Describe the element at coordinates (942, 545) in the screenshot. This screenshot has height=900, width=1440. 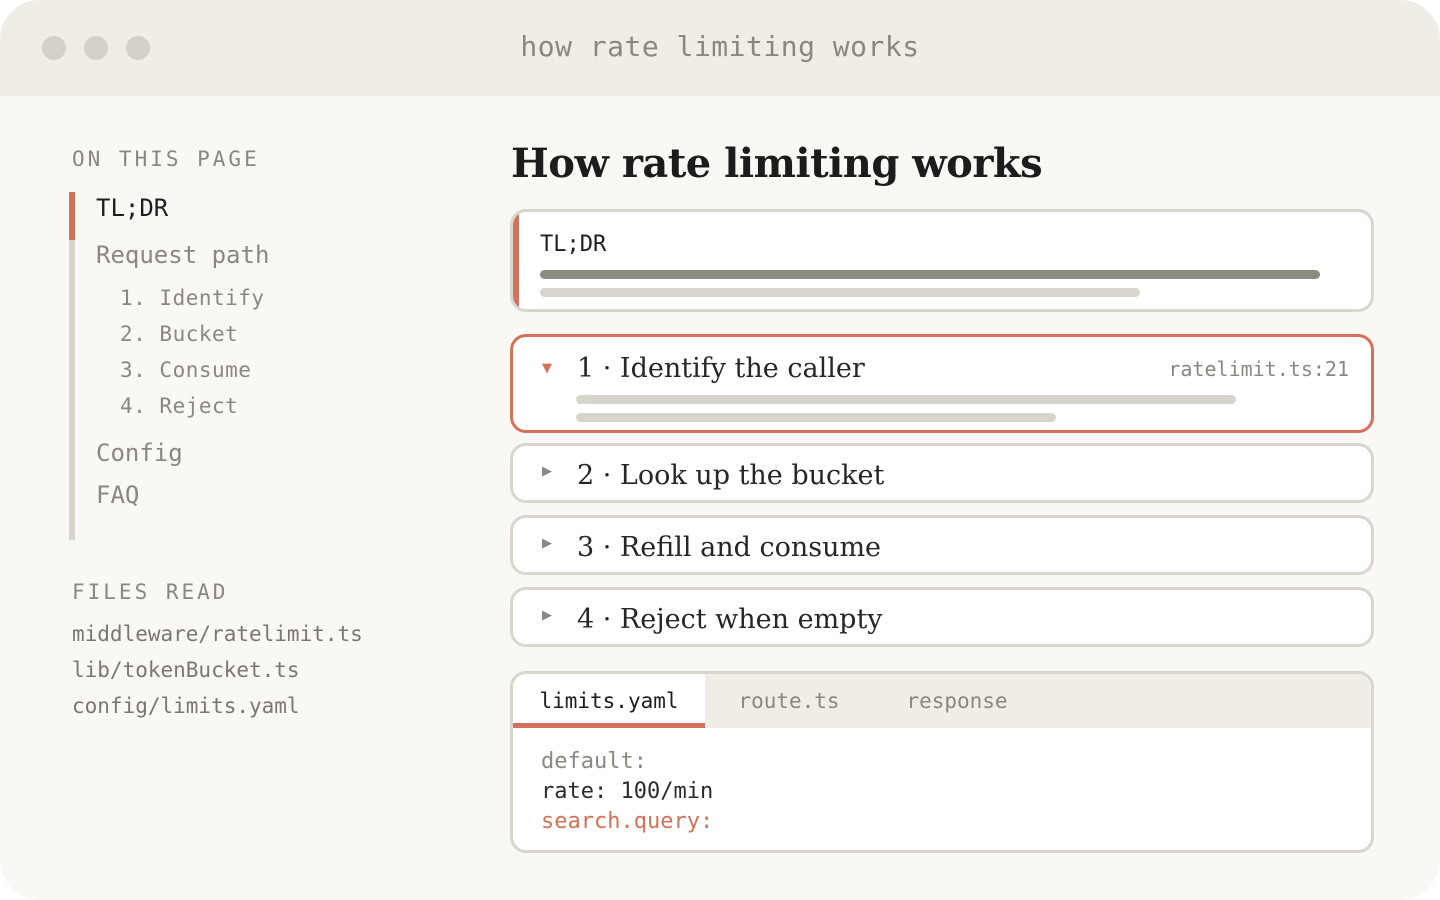
I see `step-refill-consume: ▶ 3 · Refill and consume` at that location.